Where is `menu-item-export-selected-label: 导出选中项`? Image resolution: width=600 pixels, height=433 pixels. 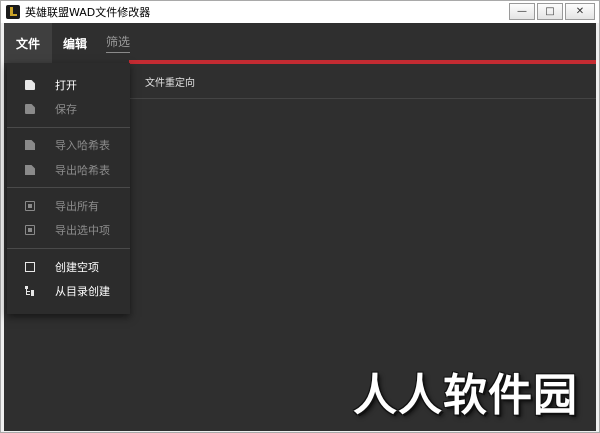 menu-item-export-selected-label: 导出选中项 is located at coordinates (82, 230).